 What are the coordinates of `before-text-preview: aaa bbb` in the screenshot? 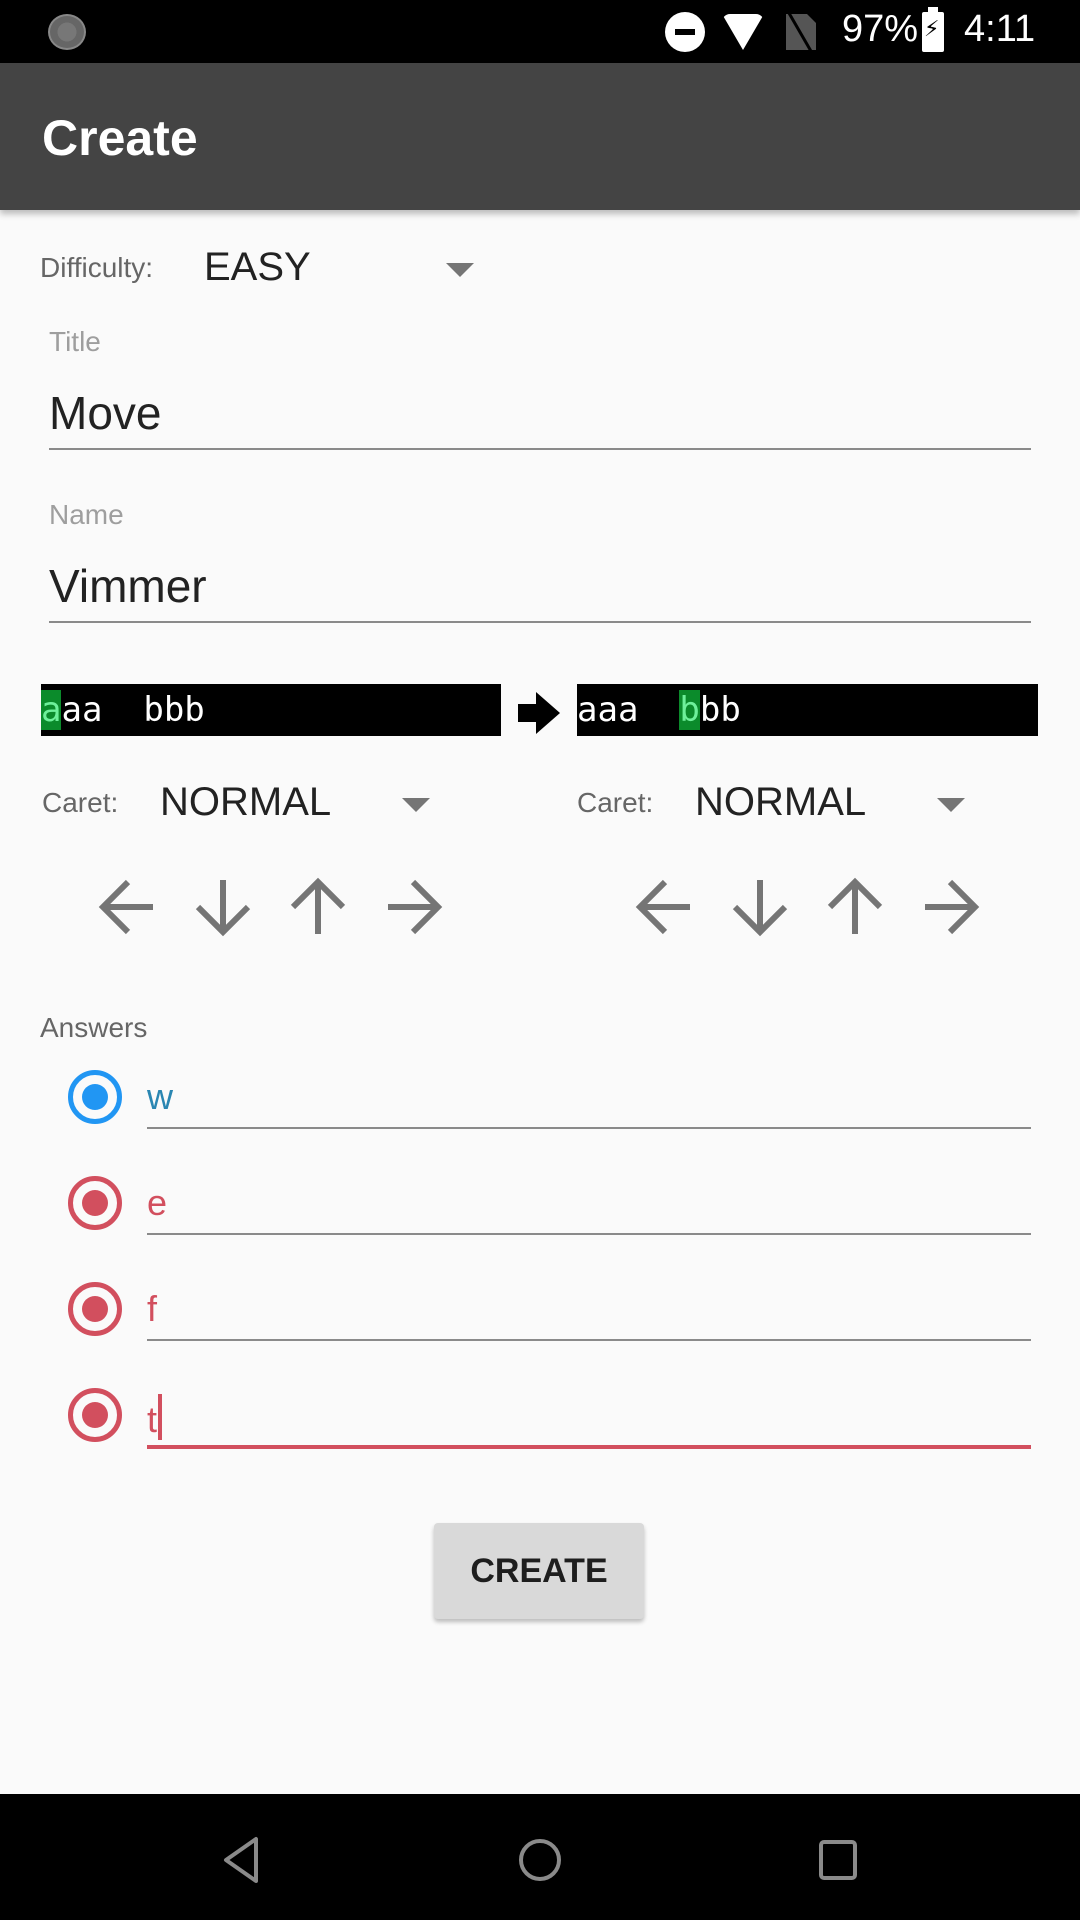 It's located at (271, 710).